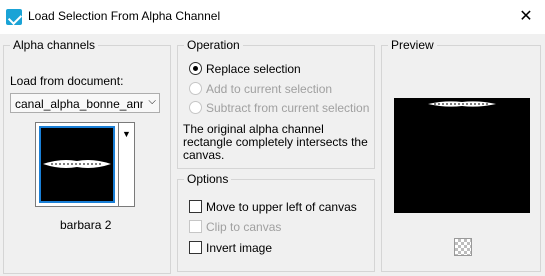 This screenshot has height=276, width=545. What do you see at coordinates (253, 69) in the screenshot?
I see `replace-selection-label: Replace selection` at bounding box center [253, 69].